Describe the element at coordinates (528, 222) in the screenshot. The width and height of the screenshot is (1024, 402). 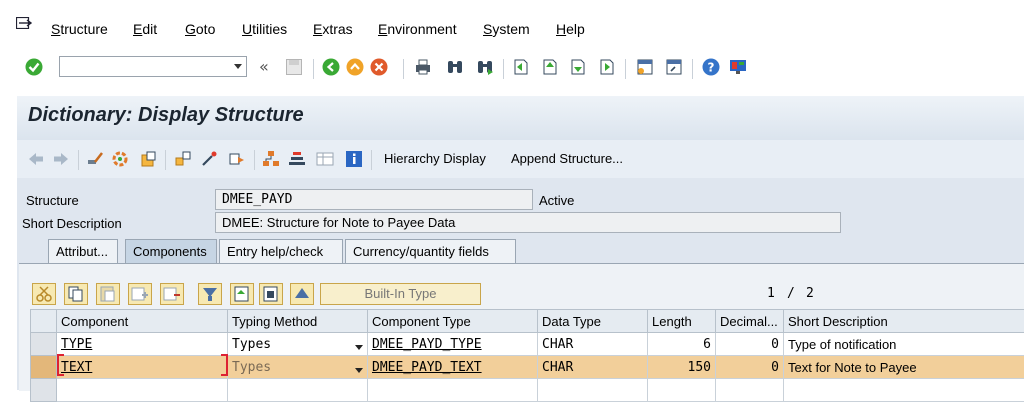
I see `short-description-field: DMEE: Structure for Note to Payee Data` at that location.